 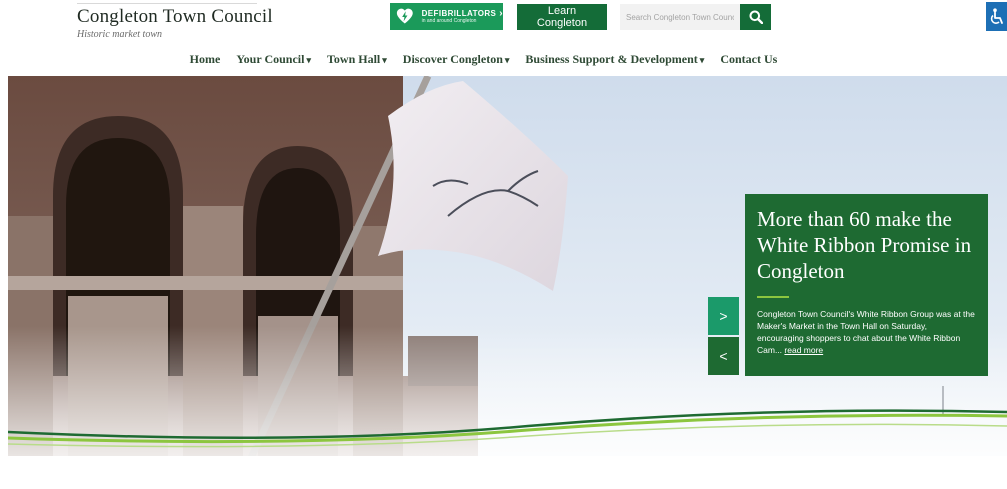 I want to click on slider-prev-button: <, so click(x=723, y=356).